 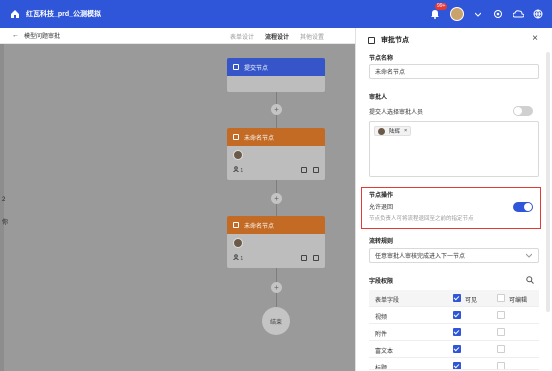 I want to click on tab-flow-design: 流程设计, so click(x=277, y=36).